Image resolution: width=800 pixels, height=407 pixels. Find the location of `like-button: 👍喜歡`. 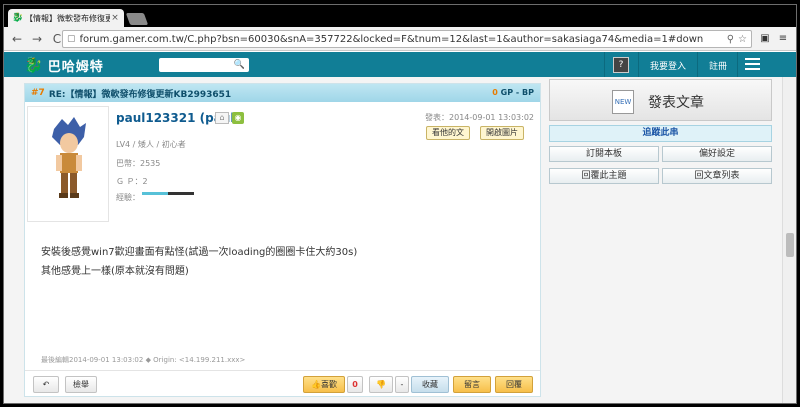

like-button: 👍喜歡 is located at coordinates (324, 384).